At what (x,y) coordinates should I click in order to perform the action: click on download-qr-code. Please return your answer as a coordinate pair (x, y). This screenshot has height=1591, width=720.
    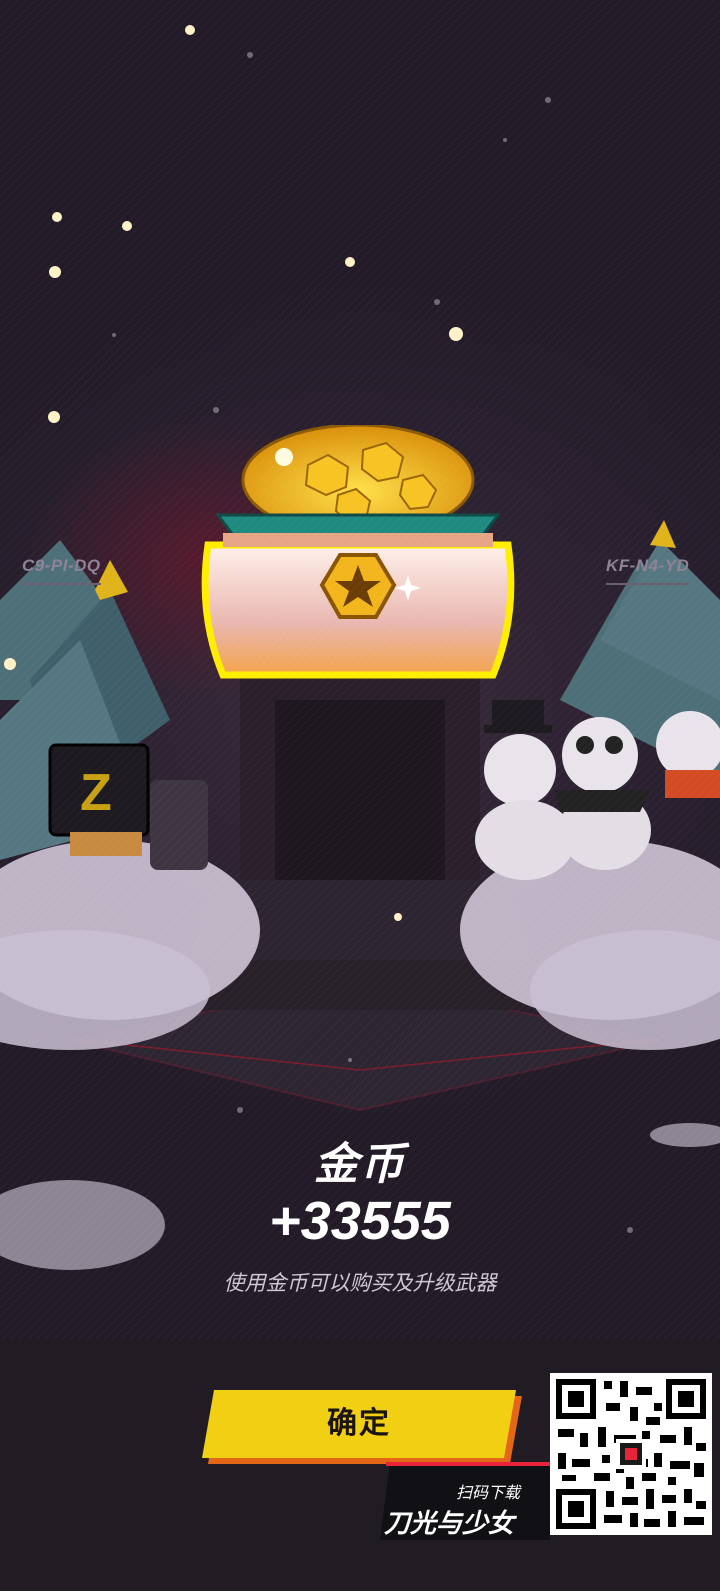
    Looking at the image, I should click on (631, 1454).